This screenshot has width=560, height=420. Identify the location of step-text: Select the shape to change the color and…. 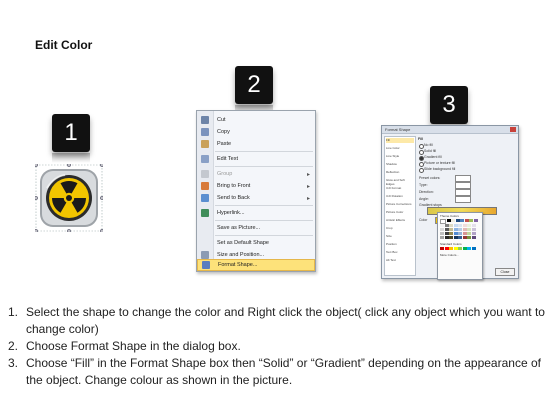
(285, 320).